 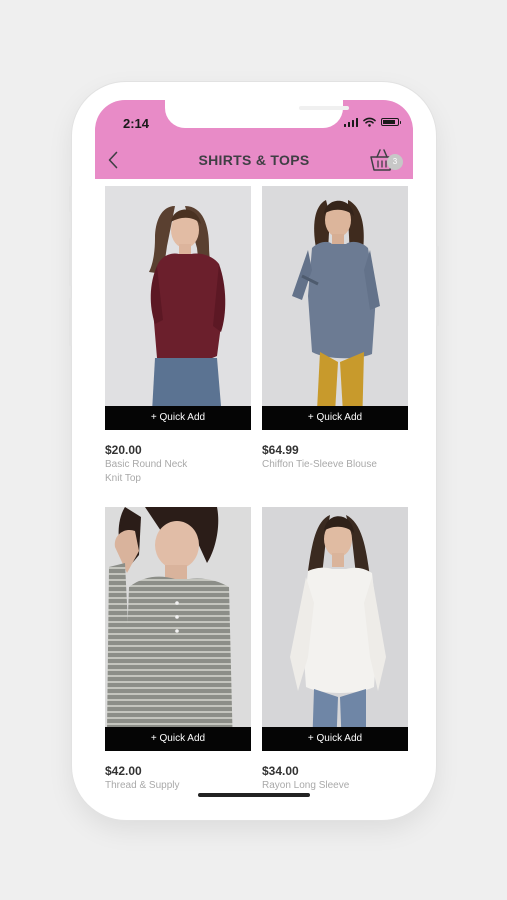 I want to click on product-price: $64.99, so click(x=280, y=450).